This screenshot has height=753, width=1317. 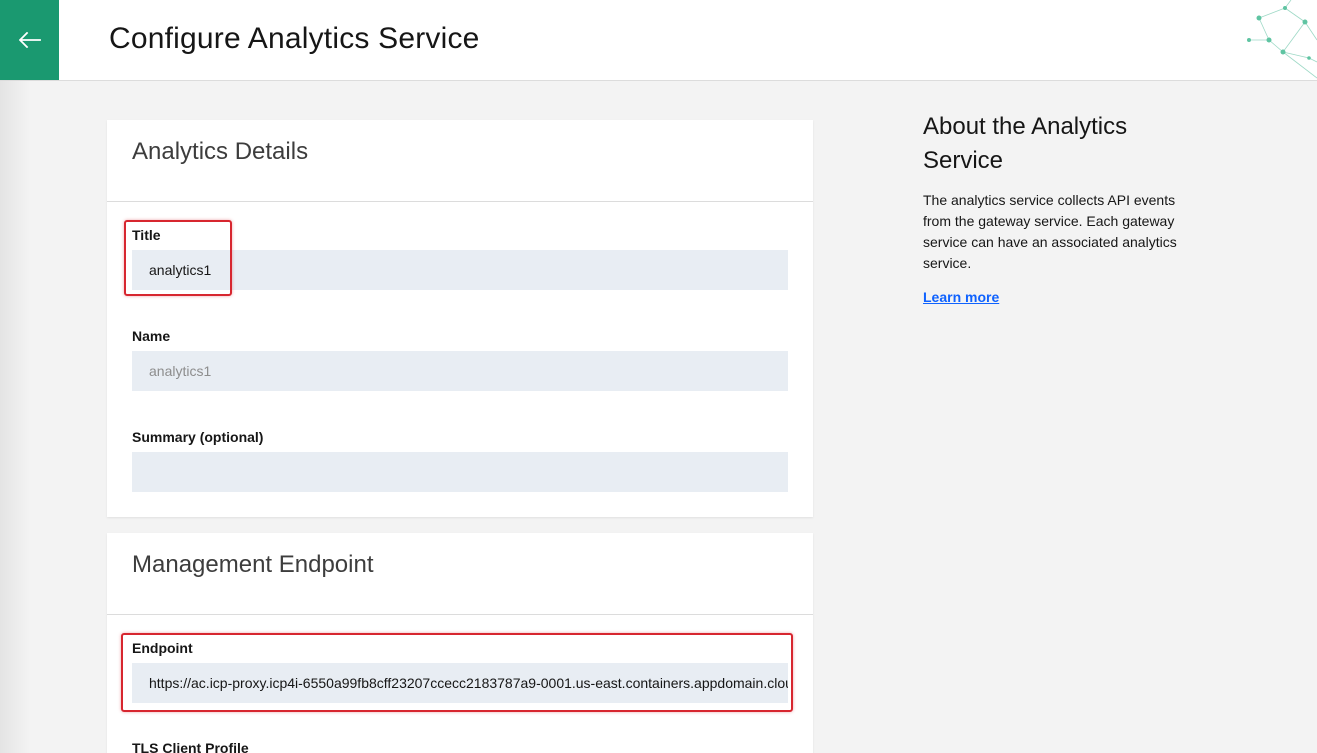 I want to click on left-gutter, so click(x=15, y=417).